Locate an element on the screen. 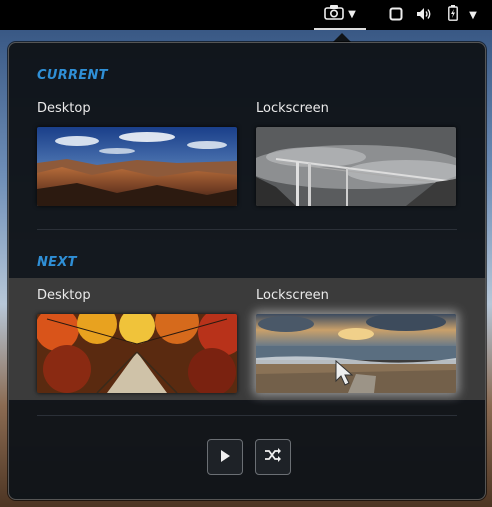 This screenshot has width=492, height=507. chevron-down-icon: ▼ is located at coordinates (473, 15).